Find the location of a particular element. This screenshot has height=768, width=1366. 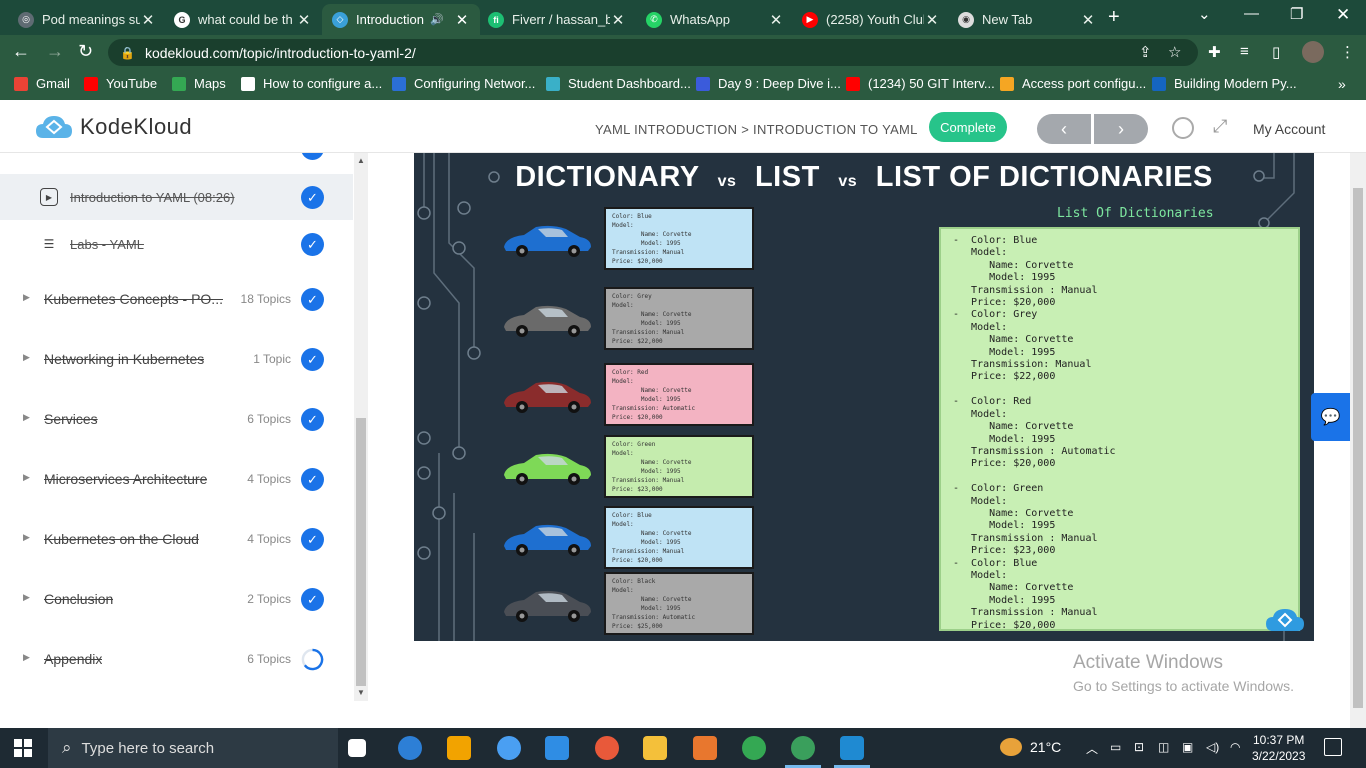

tab-search-icon: ⌄ is located at coordinates (1204, 14).